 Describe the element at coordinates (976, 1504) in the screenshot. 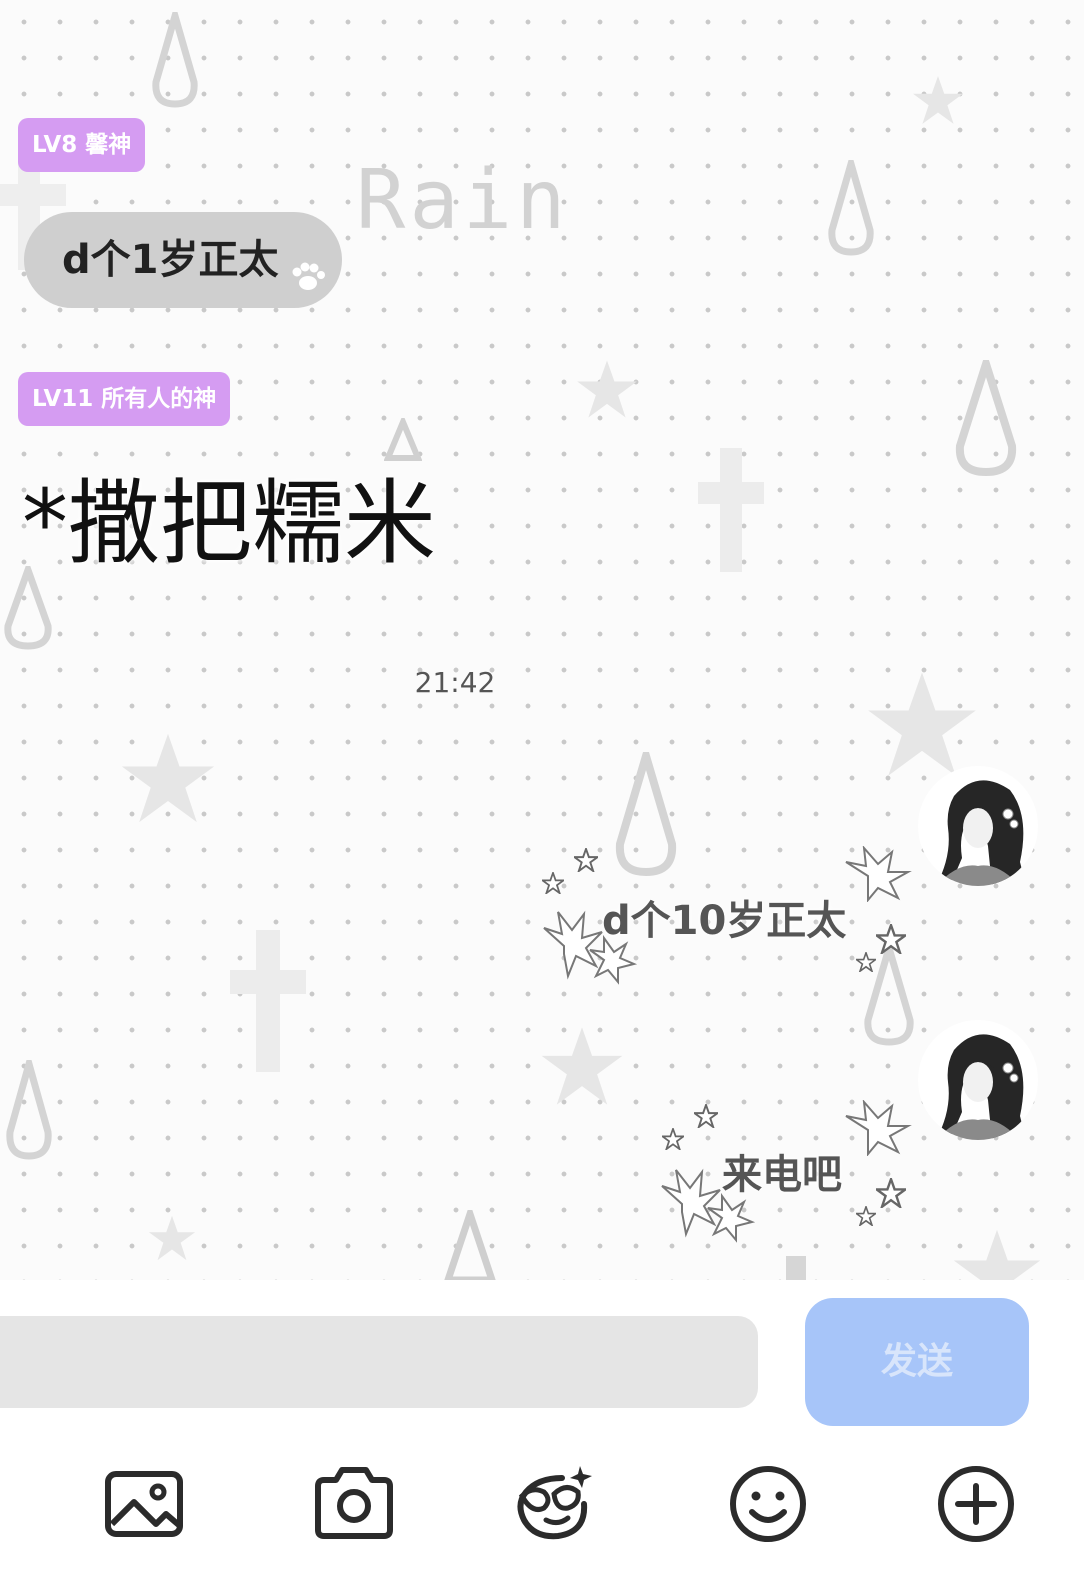

I see `plus-icon` at that location.